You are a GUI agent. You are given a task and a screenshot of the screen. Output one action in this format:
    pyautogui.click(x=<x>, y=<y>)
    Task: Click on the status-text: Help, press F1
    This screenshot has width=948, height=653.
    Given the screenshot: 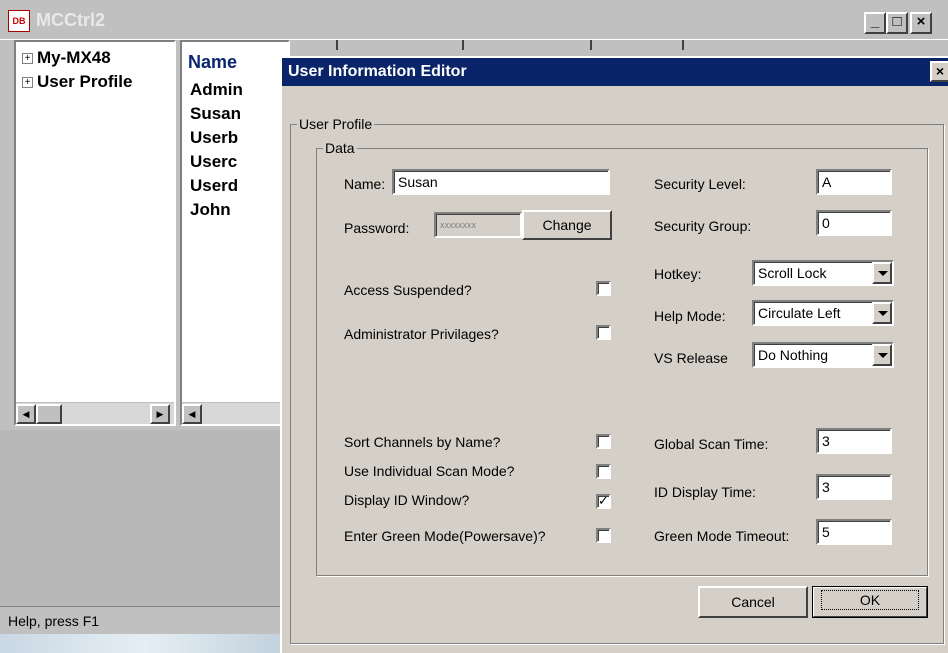 What is the action you would take?
    pyautogui.click(x=54, y=621)
    